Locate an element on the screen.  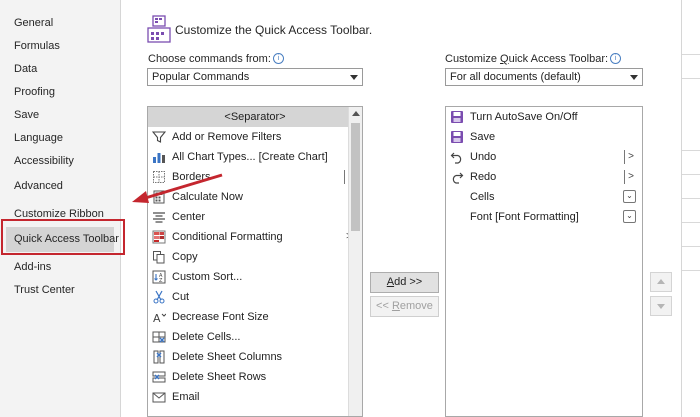
sidebar-item-general: General is located at coordinates (33, 23).